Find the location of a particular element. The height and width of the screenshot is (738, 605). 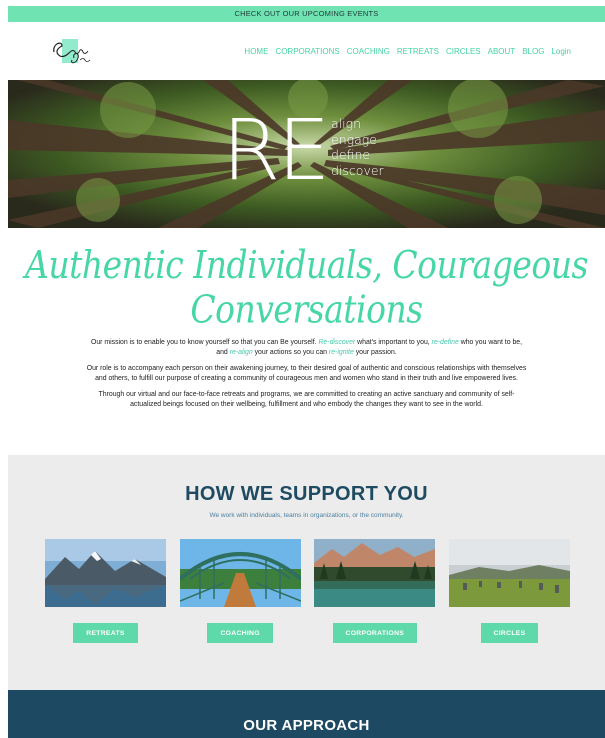

mountain-lake-image is located at coordinates (105, 573).